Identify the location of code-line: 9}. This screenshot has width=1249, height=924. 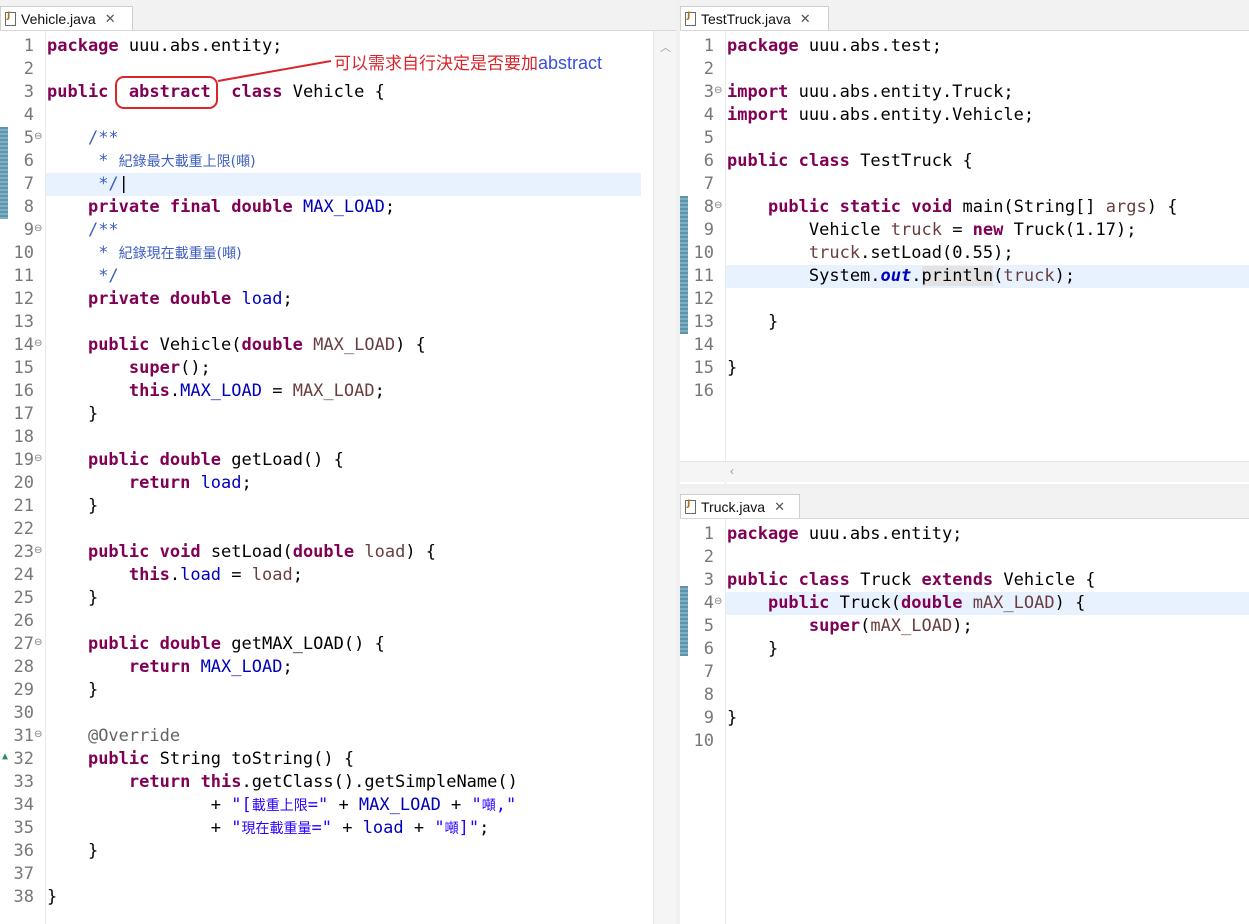
(964, 718).